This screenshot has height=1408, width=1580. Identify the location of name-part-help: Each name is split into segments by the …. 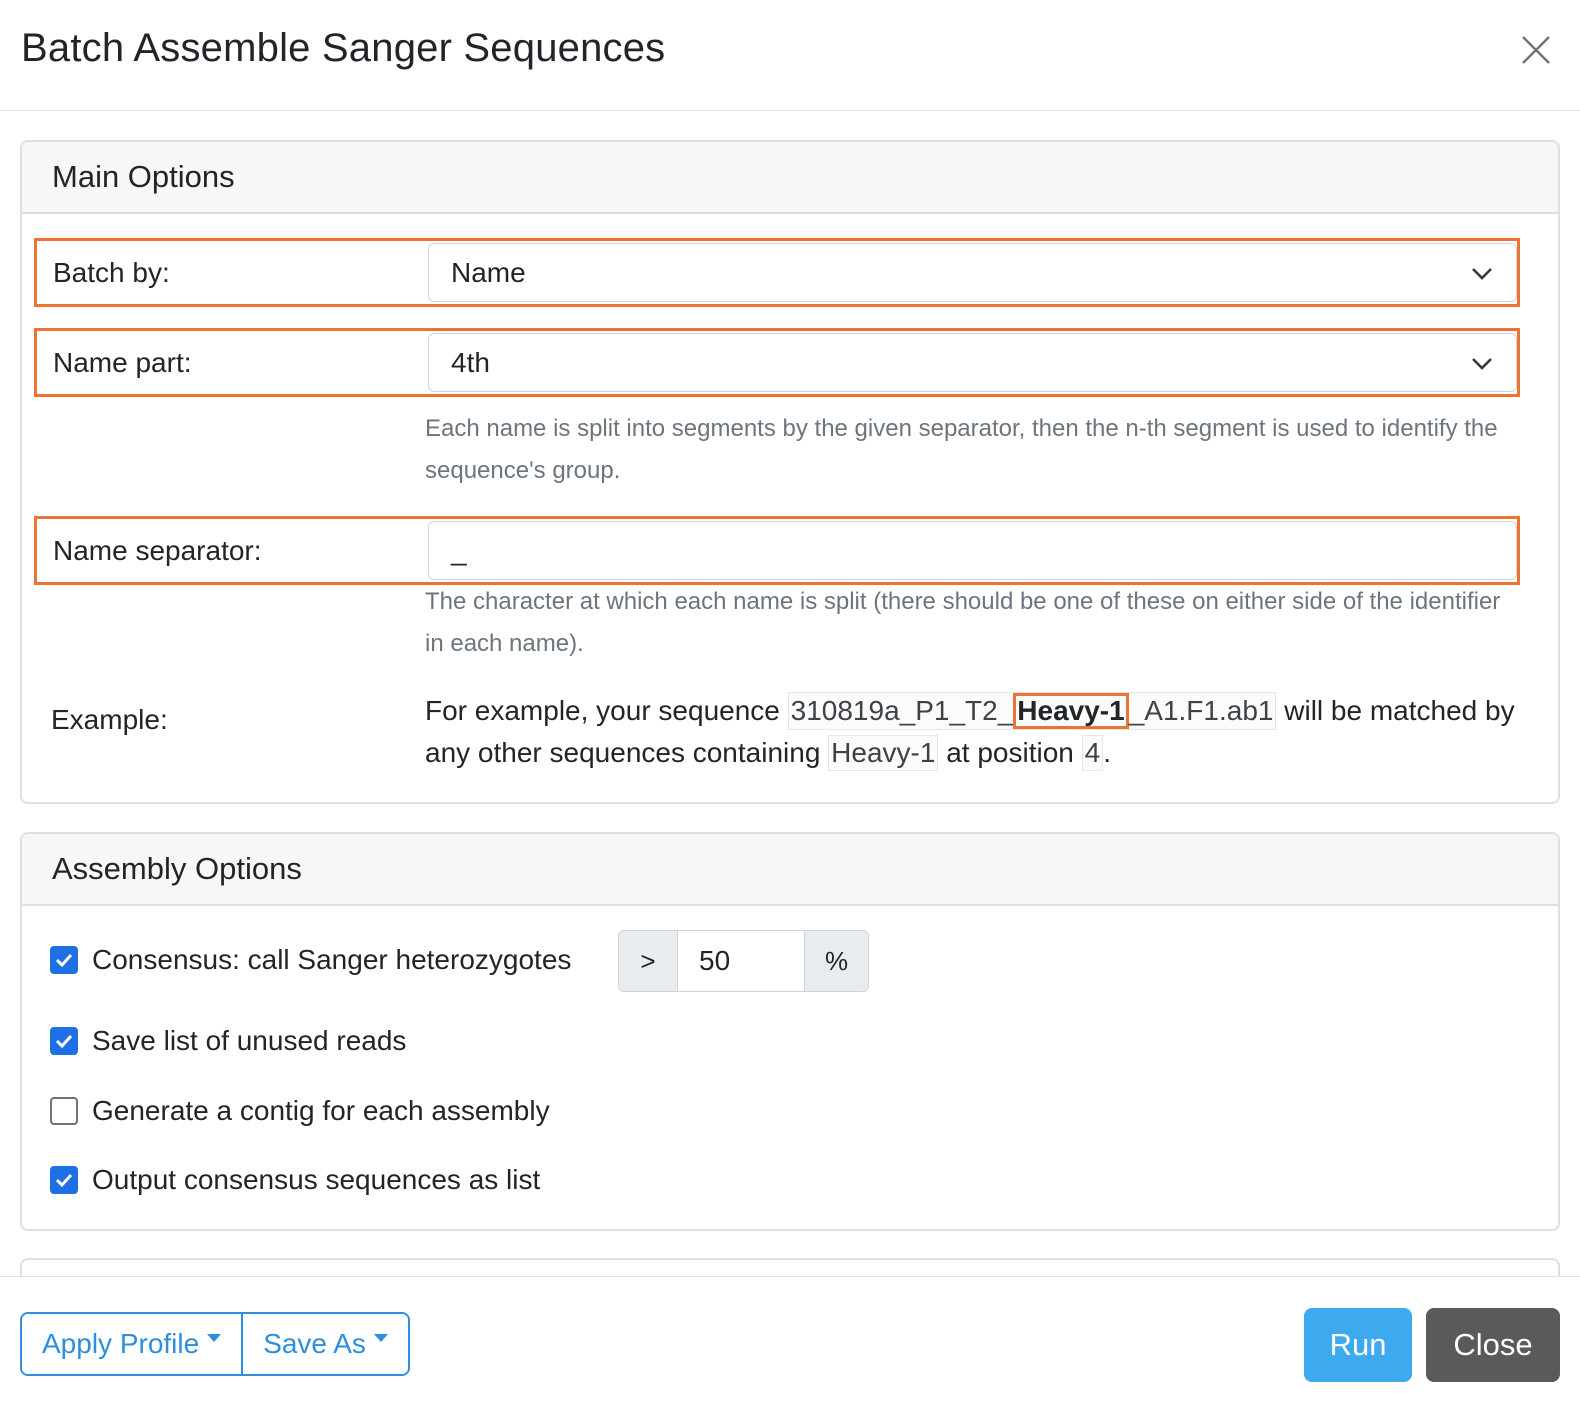
(961, 449).